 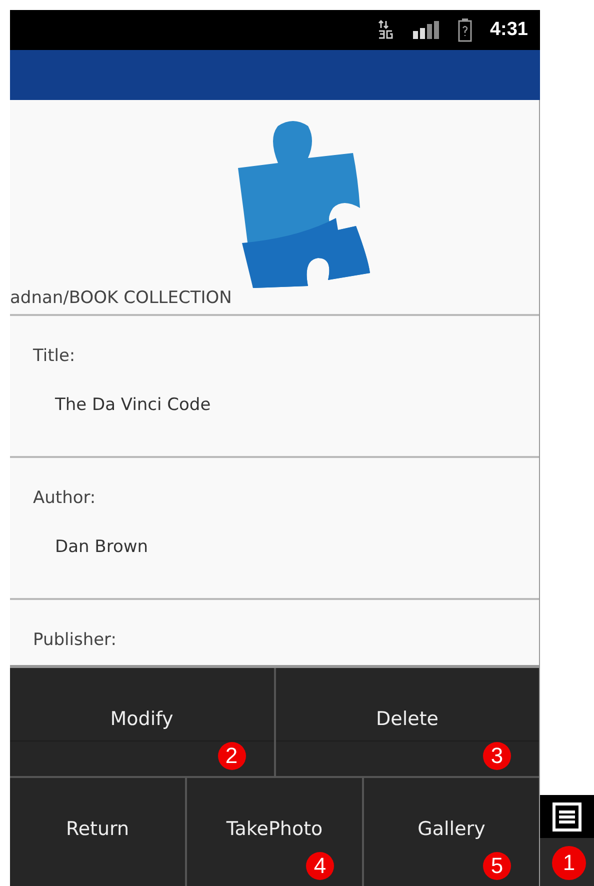 What do you see at coordinates (102, 547) in the screenshot?
I see `field-value: Dan Brown` at bounding box center [102, 547].